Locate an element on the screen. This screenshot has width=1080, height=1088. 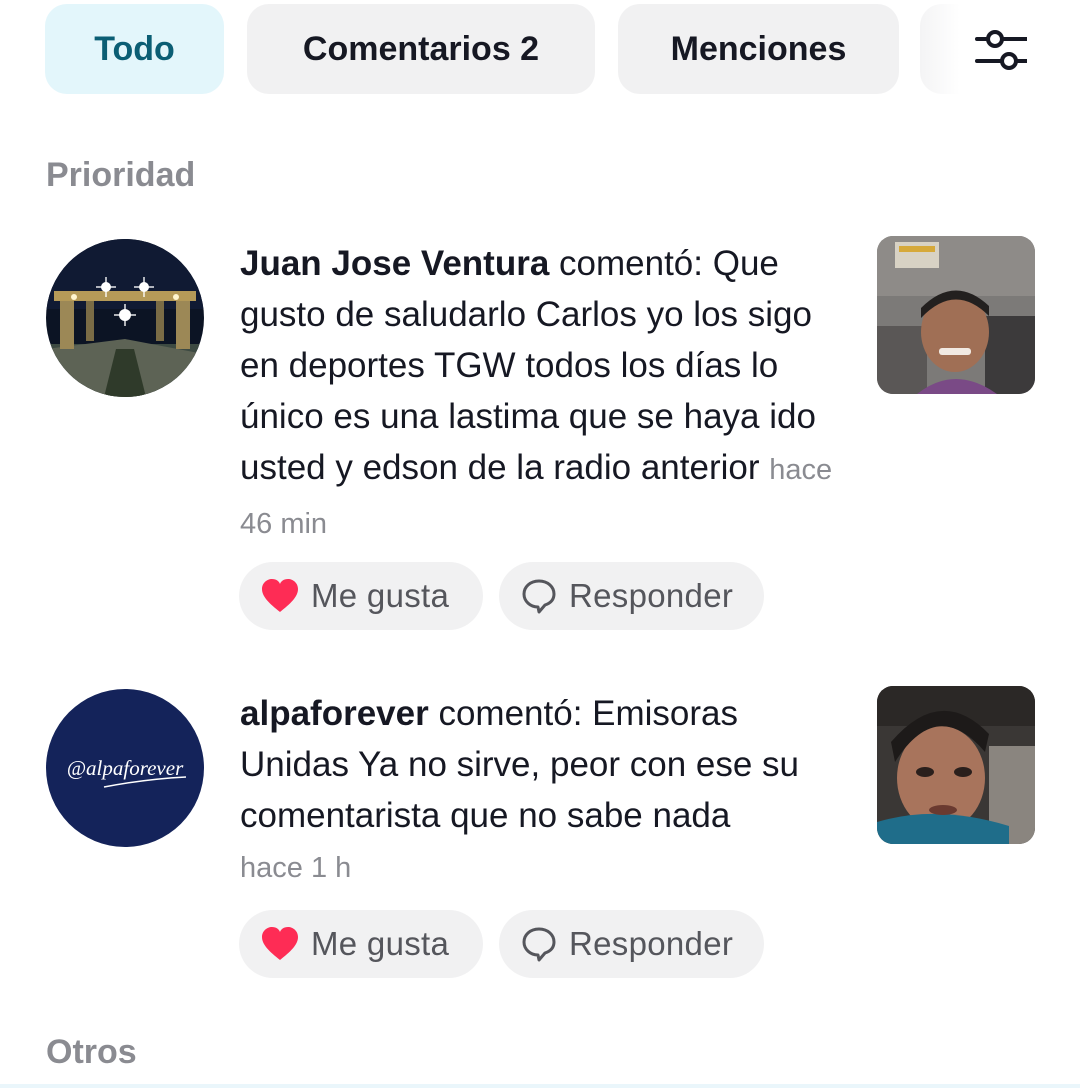
avatar-image is located at coordinates (125, 318).